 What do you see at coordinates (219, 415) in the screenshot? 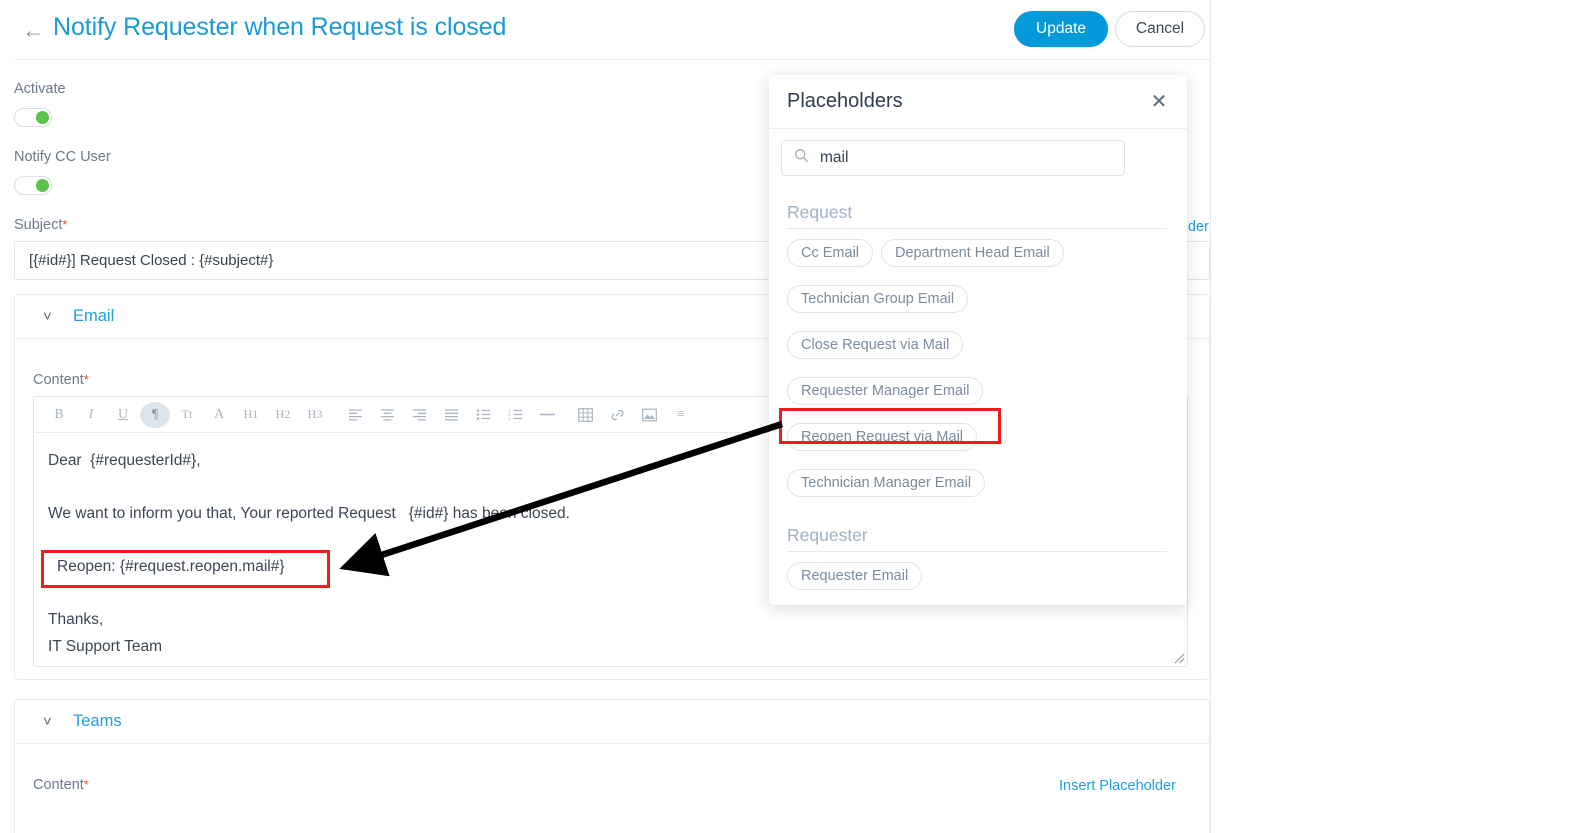
I see `font-color-icon: A` at bounding box center [219, 415].